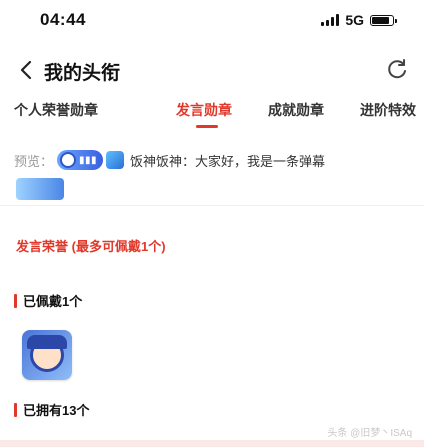 This screenshot has height=447, width=424. Describe the element at coordinates (53, 301) in the screenshot. I see `group-worn-label: 已佩戴1个` at that location.